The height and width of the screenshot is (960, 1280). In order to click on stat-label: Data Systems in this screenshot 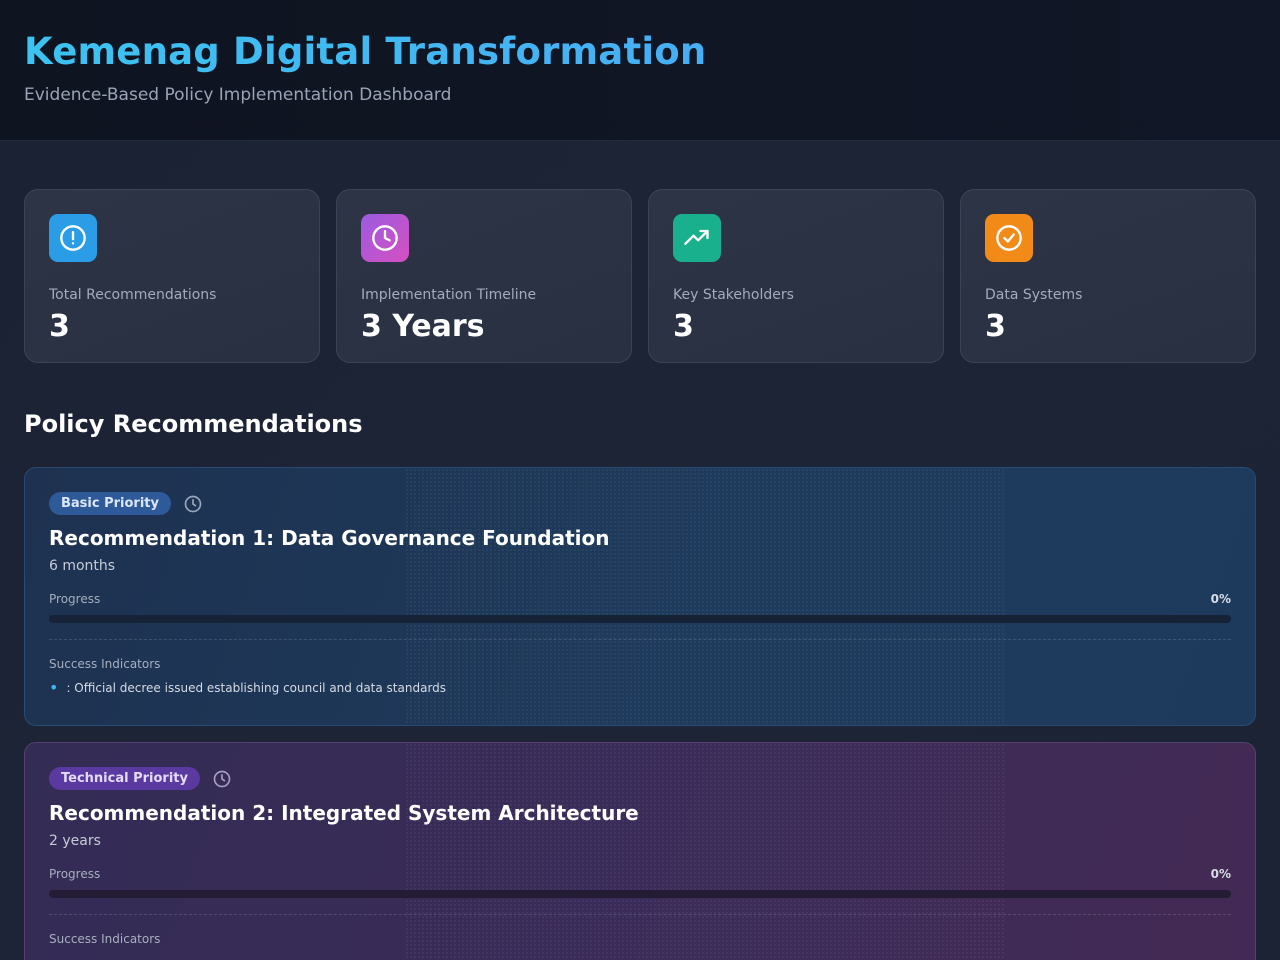, I will do `click(1034, 295)`.